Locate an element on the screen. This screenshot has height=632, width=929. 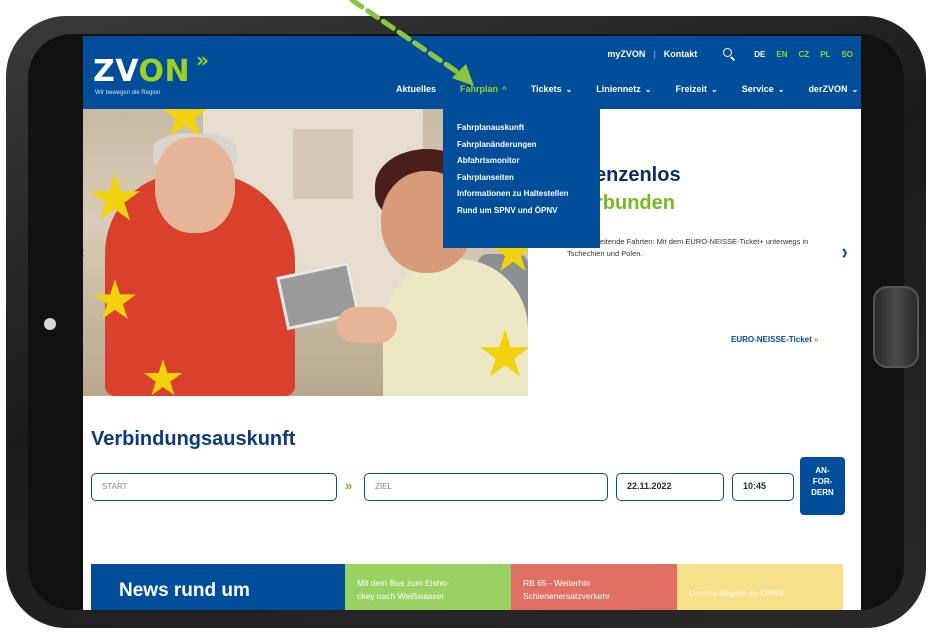
double-chevron-icon: » is located at coordinates (349, 485).